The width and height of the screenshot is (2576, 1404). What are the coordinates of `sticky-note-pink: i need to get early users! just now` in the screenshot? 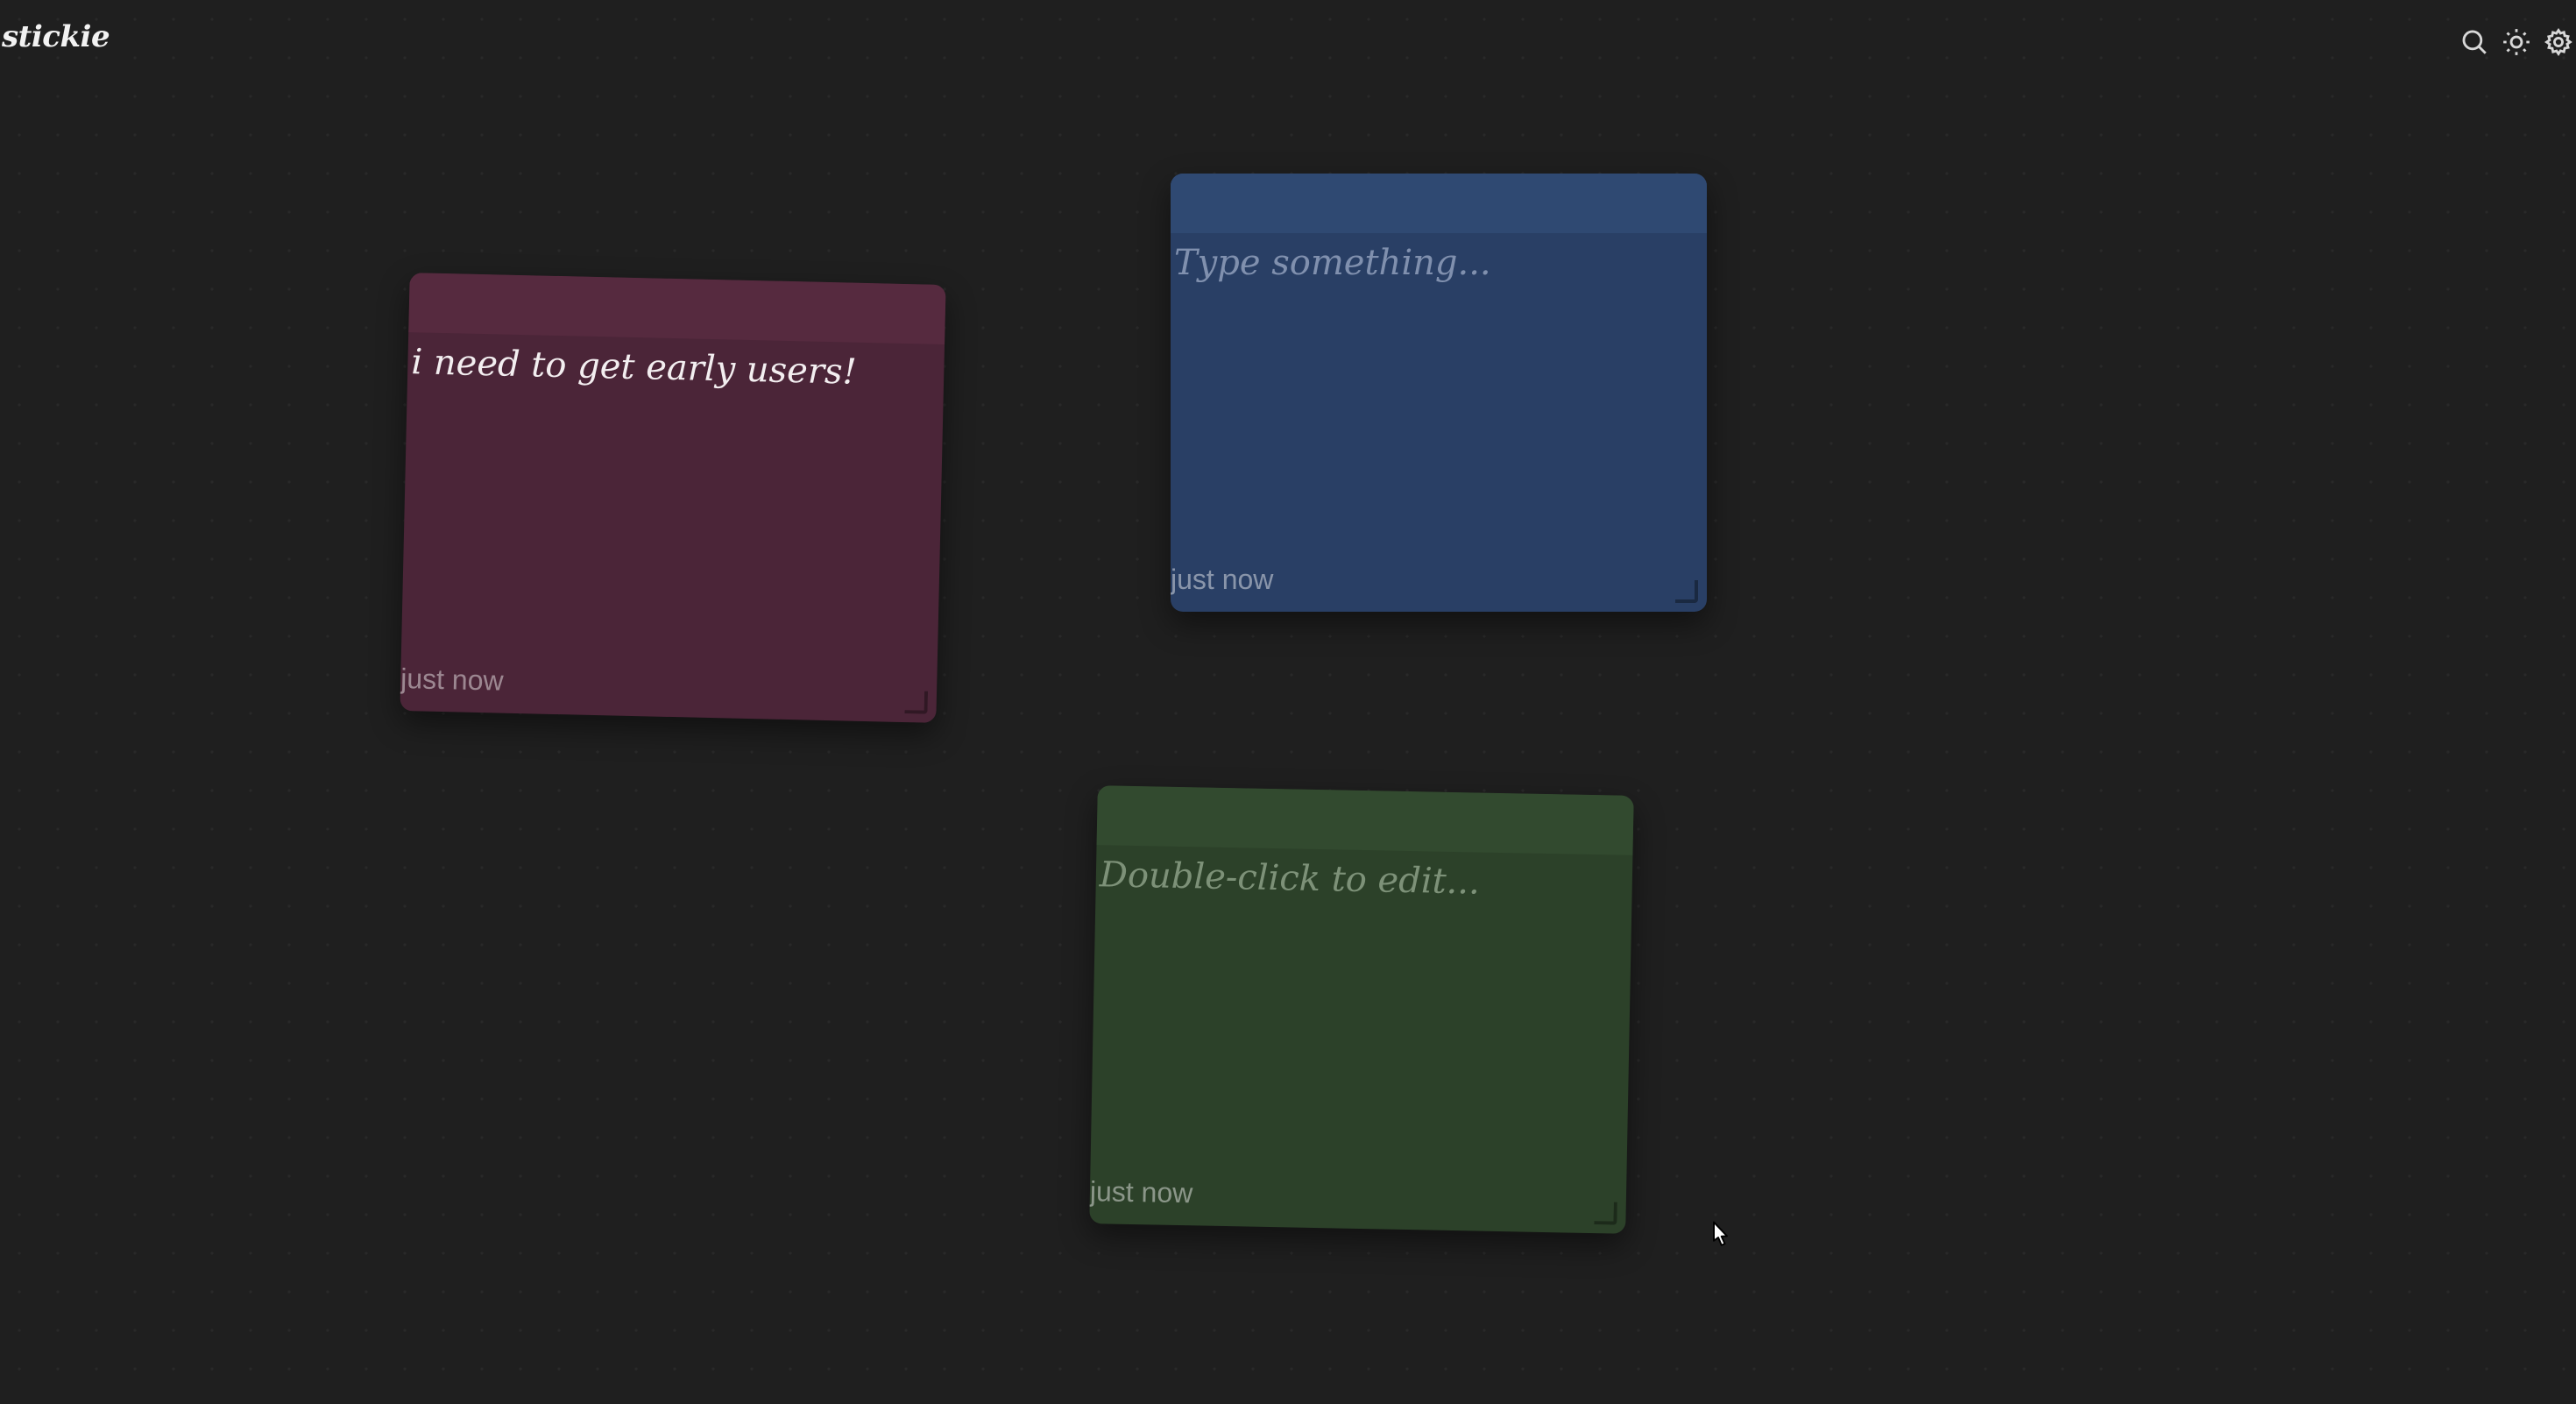 It's located at (673, 498).